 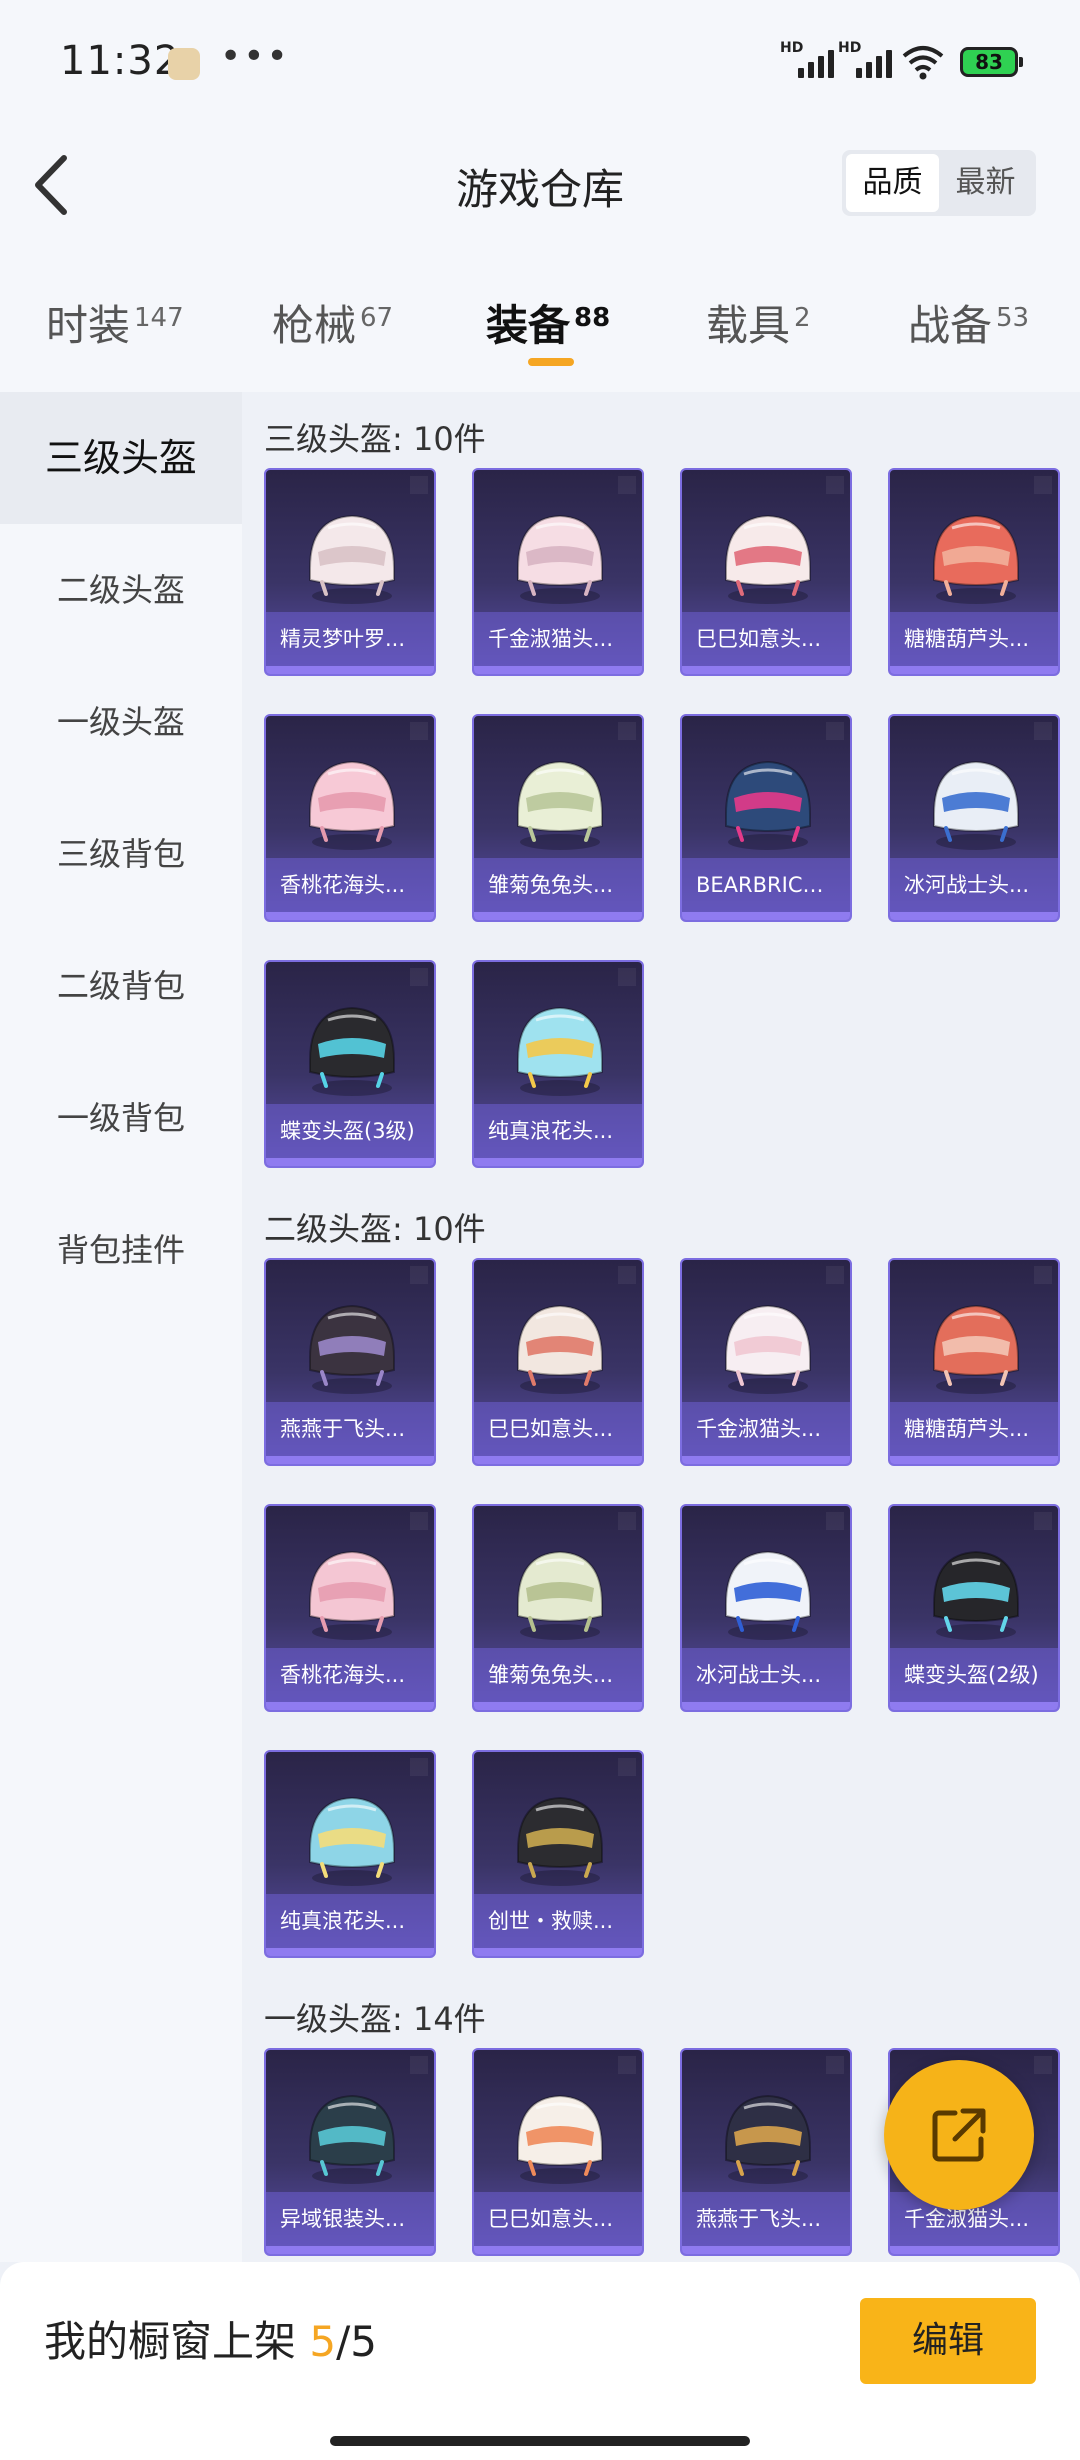 I want to click on item-card: 蝶变头盔(3级), so click(x=350, y=1064).